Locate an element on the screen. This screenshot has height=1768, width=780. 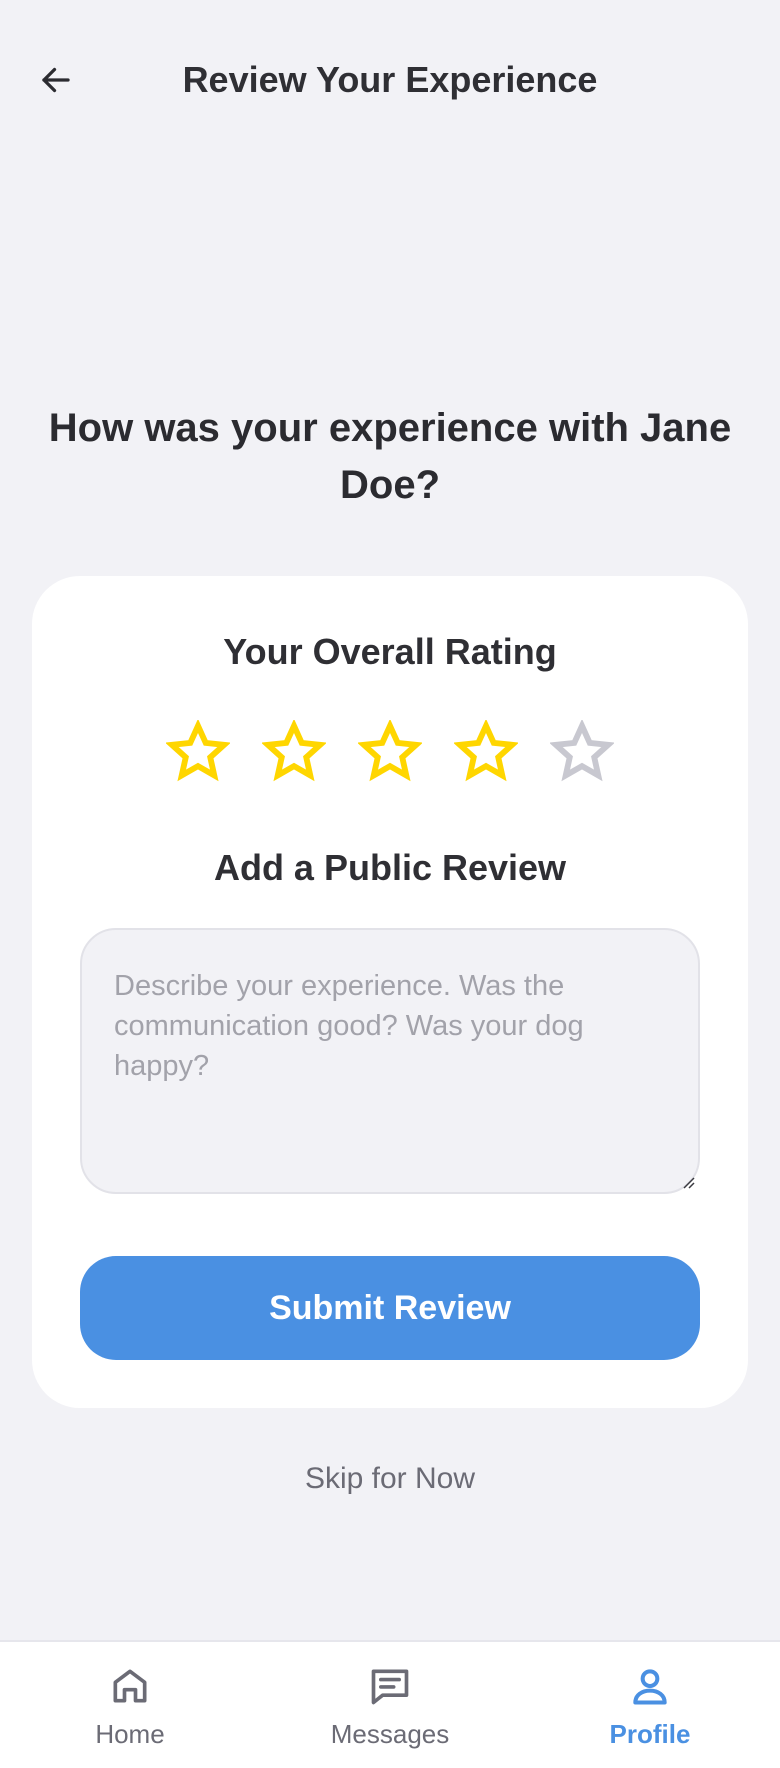
bottom-navigation: Home Messages Profile is located at coordinates (390, 1704).